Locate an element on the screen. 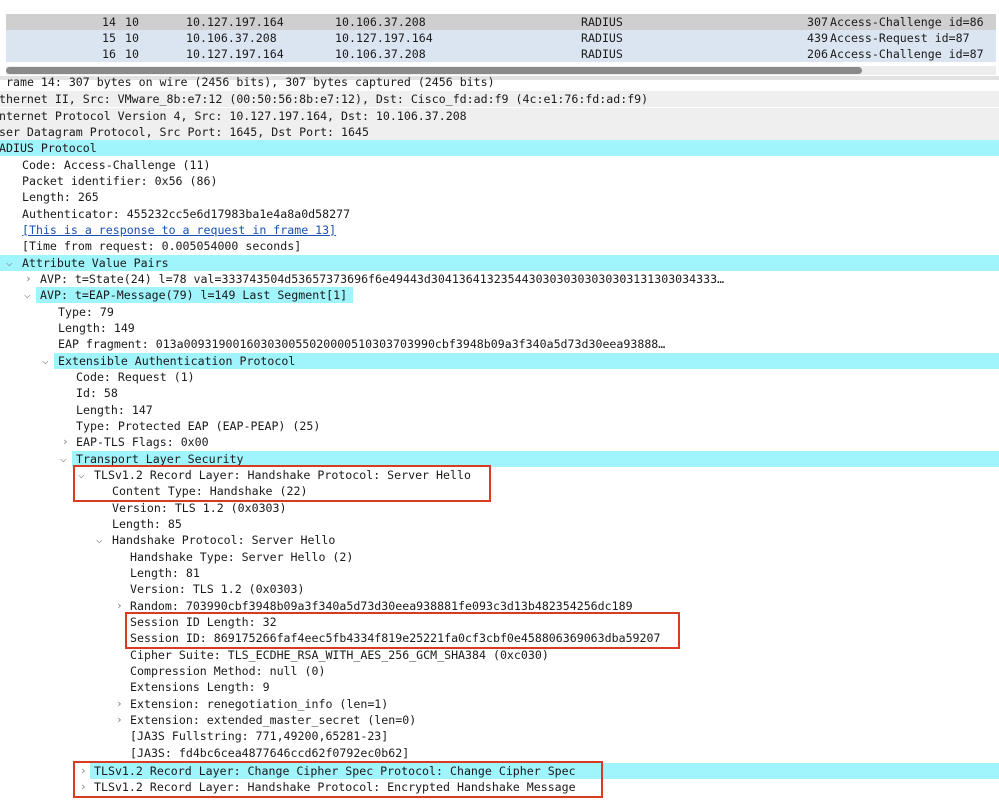 This screenshot has height=810, width=999. tree-item-eap-code: Code: Request (1) is located at coordinates (499, 377).